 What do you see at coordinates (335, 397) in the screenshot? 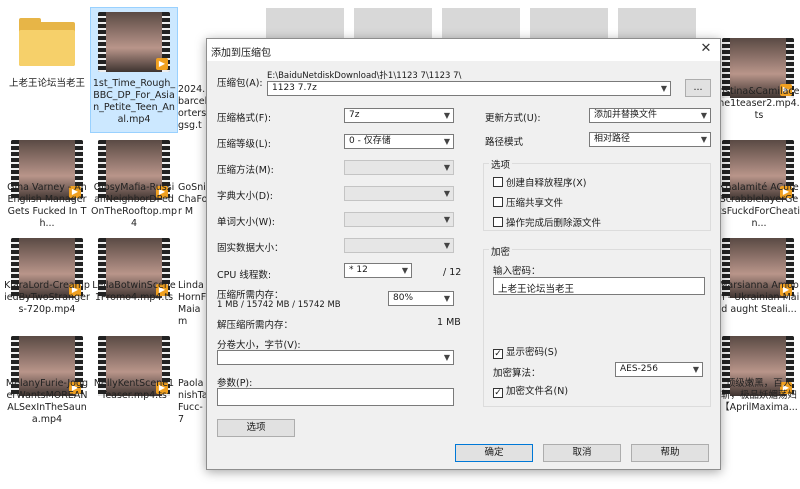
I see `params-input` at bounding box center [335, 397].